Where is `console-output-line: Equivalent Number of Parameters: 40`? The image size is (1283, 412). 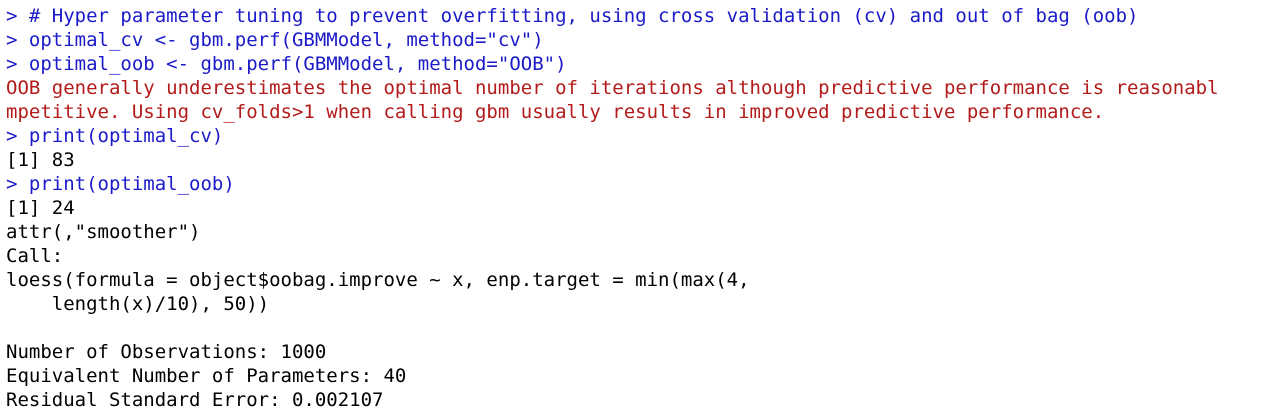
console-output-line: Equivalent Number of Parameters: 40 is located at coordinates (206, 376).